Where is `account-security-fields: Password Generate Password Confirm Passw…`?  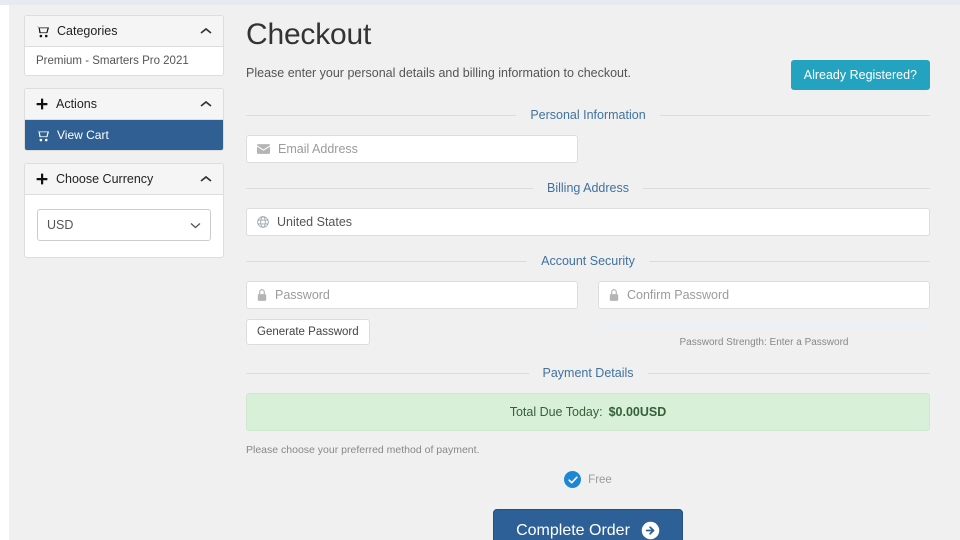
account-security-fields: Password Generate Password Confirm Passw… is located at coordinates (588, 314).